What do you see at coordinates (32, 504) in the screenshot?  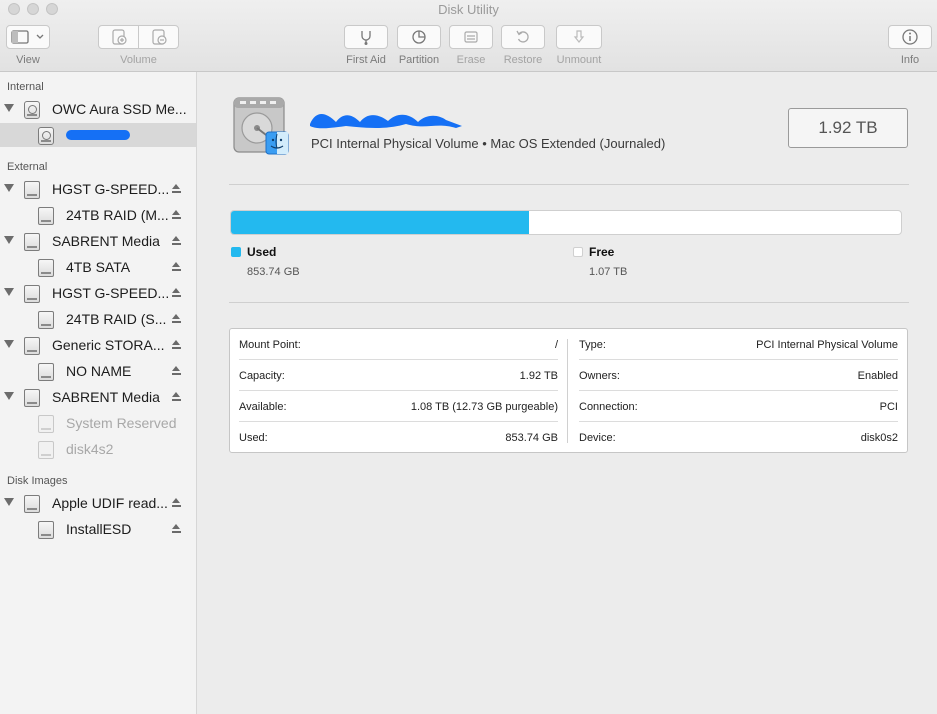 I see `disk-image-icon` at bounding box center [32, 504].